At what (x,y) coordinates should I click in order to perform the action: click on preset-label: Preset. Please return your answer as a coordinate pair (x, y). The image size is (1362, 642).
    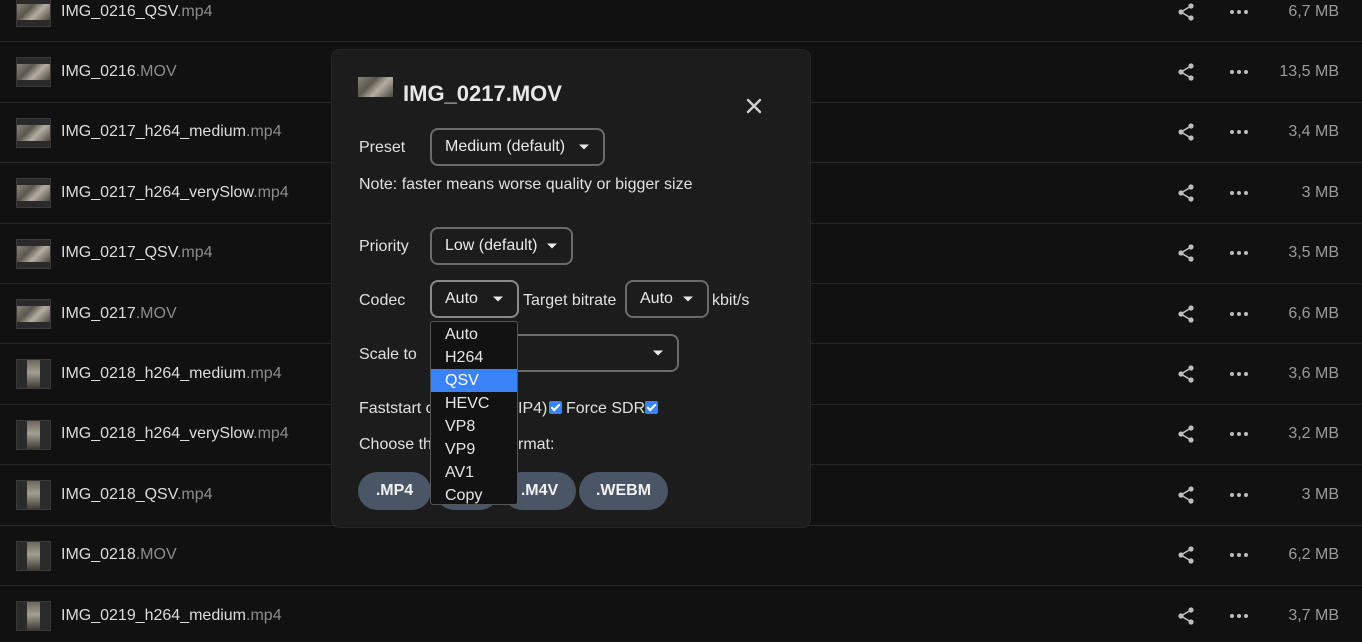
    Looking at the image, I should click on (382, 147).